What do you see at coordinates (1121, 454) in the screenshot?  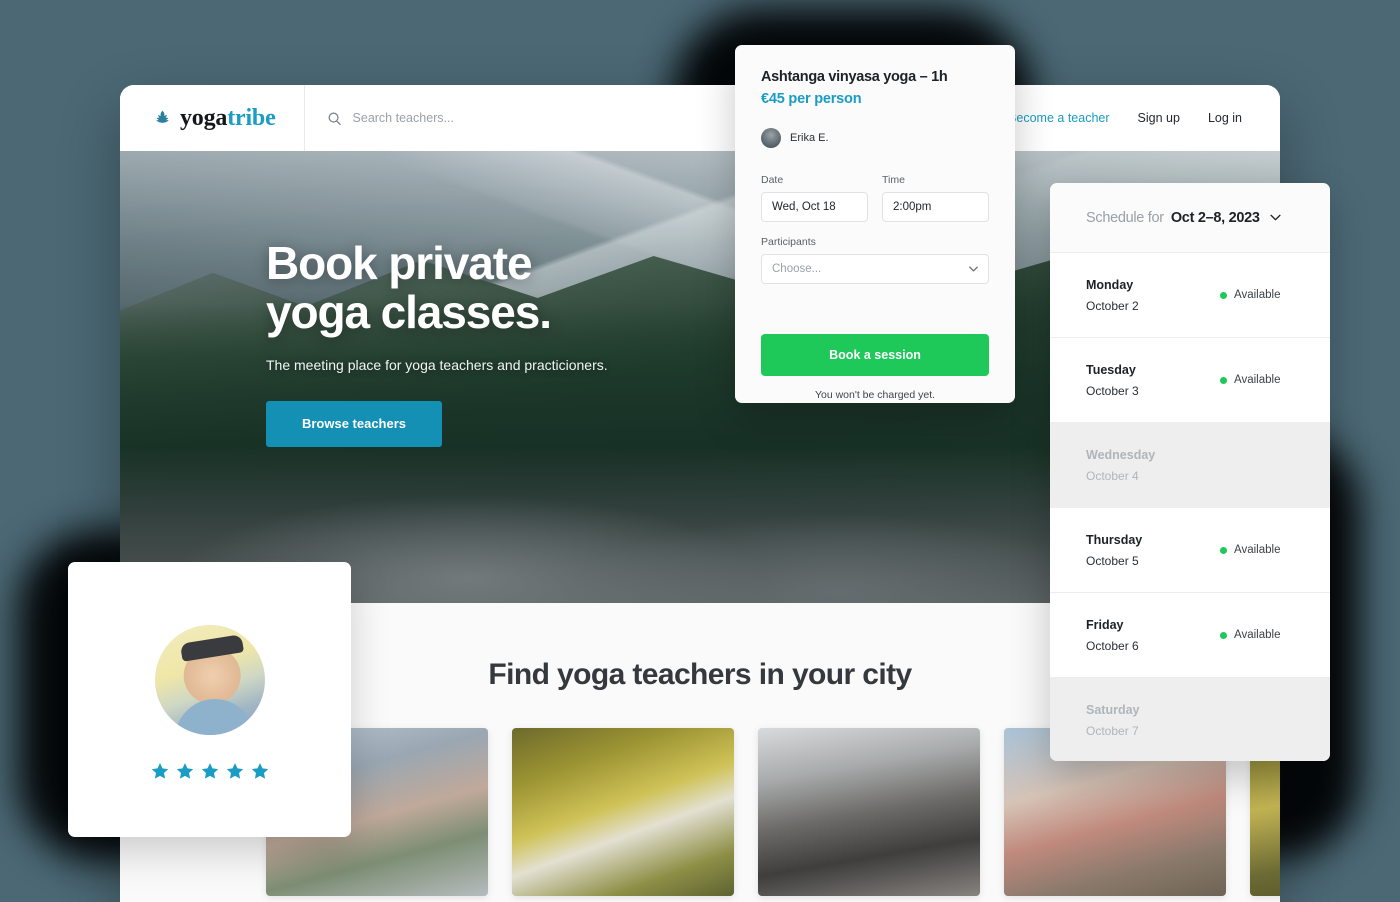 I see `schedule-row-day: Wednesday` at bounding box center [1121, 454].